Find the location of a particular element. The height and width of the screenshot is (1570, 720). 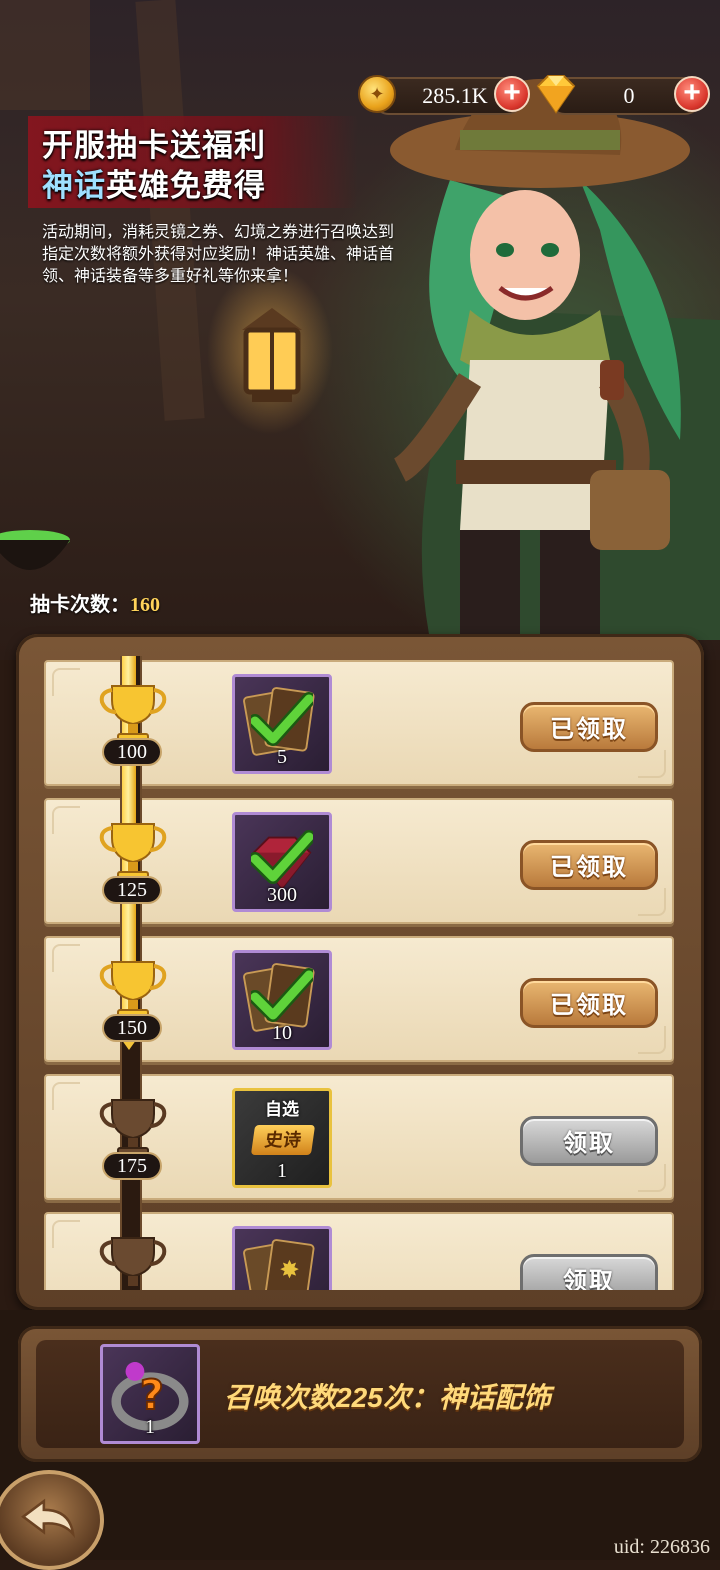

final-reward-slot: ? 1 is located at coordinates (150, 1394).